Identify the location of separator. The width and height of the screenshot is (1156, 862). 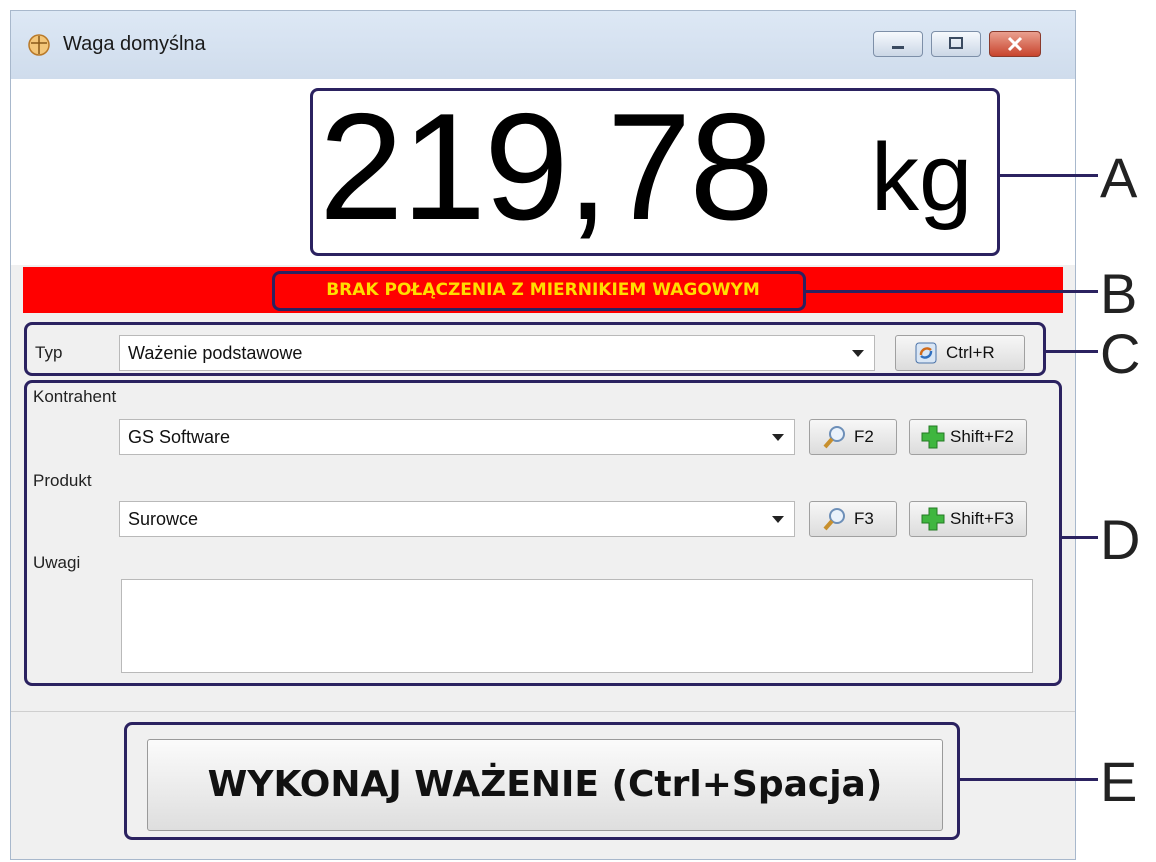
(543, 711).